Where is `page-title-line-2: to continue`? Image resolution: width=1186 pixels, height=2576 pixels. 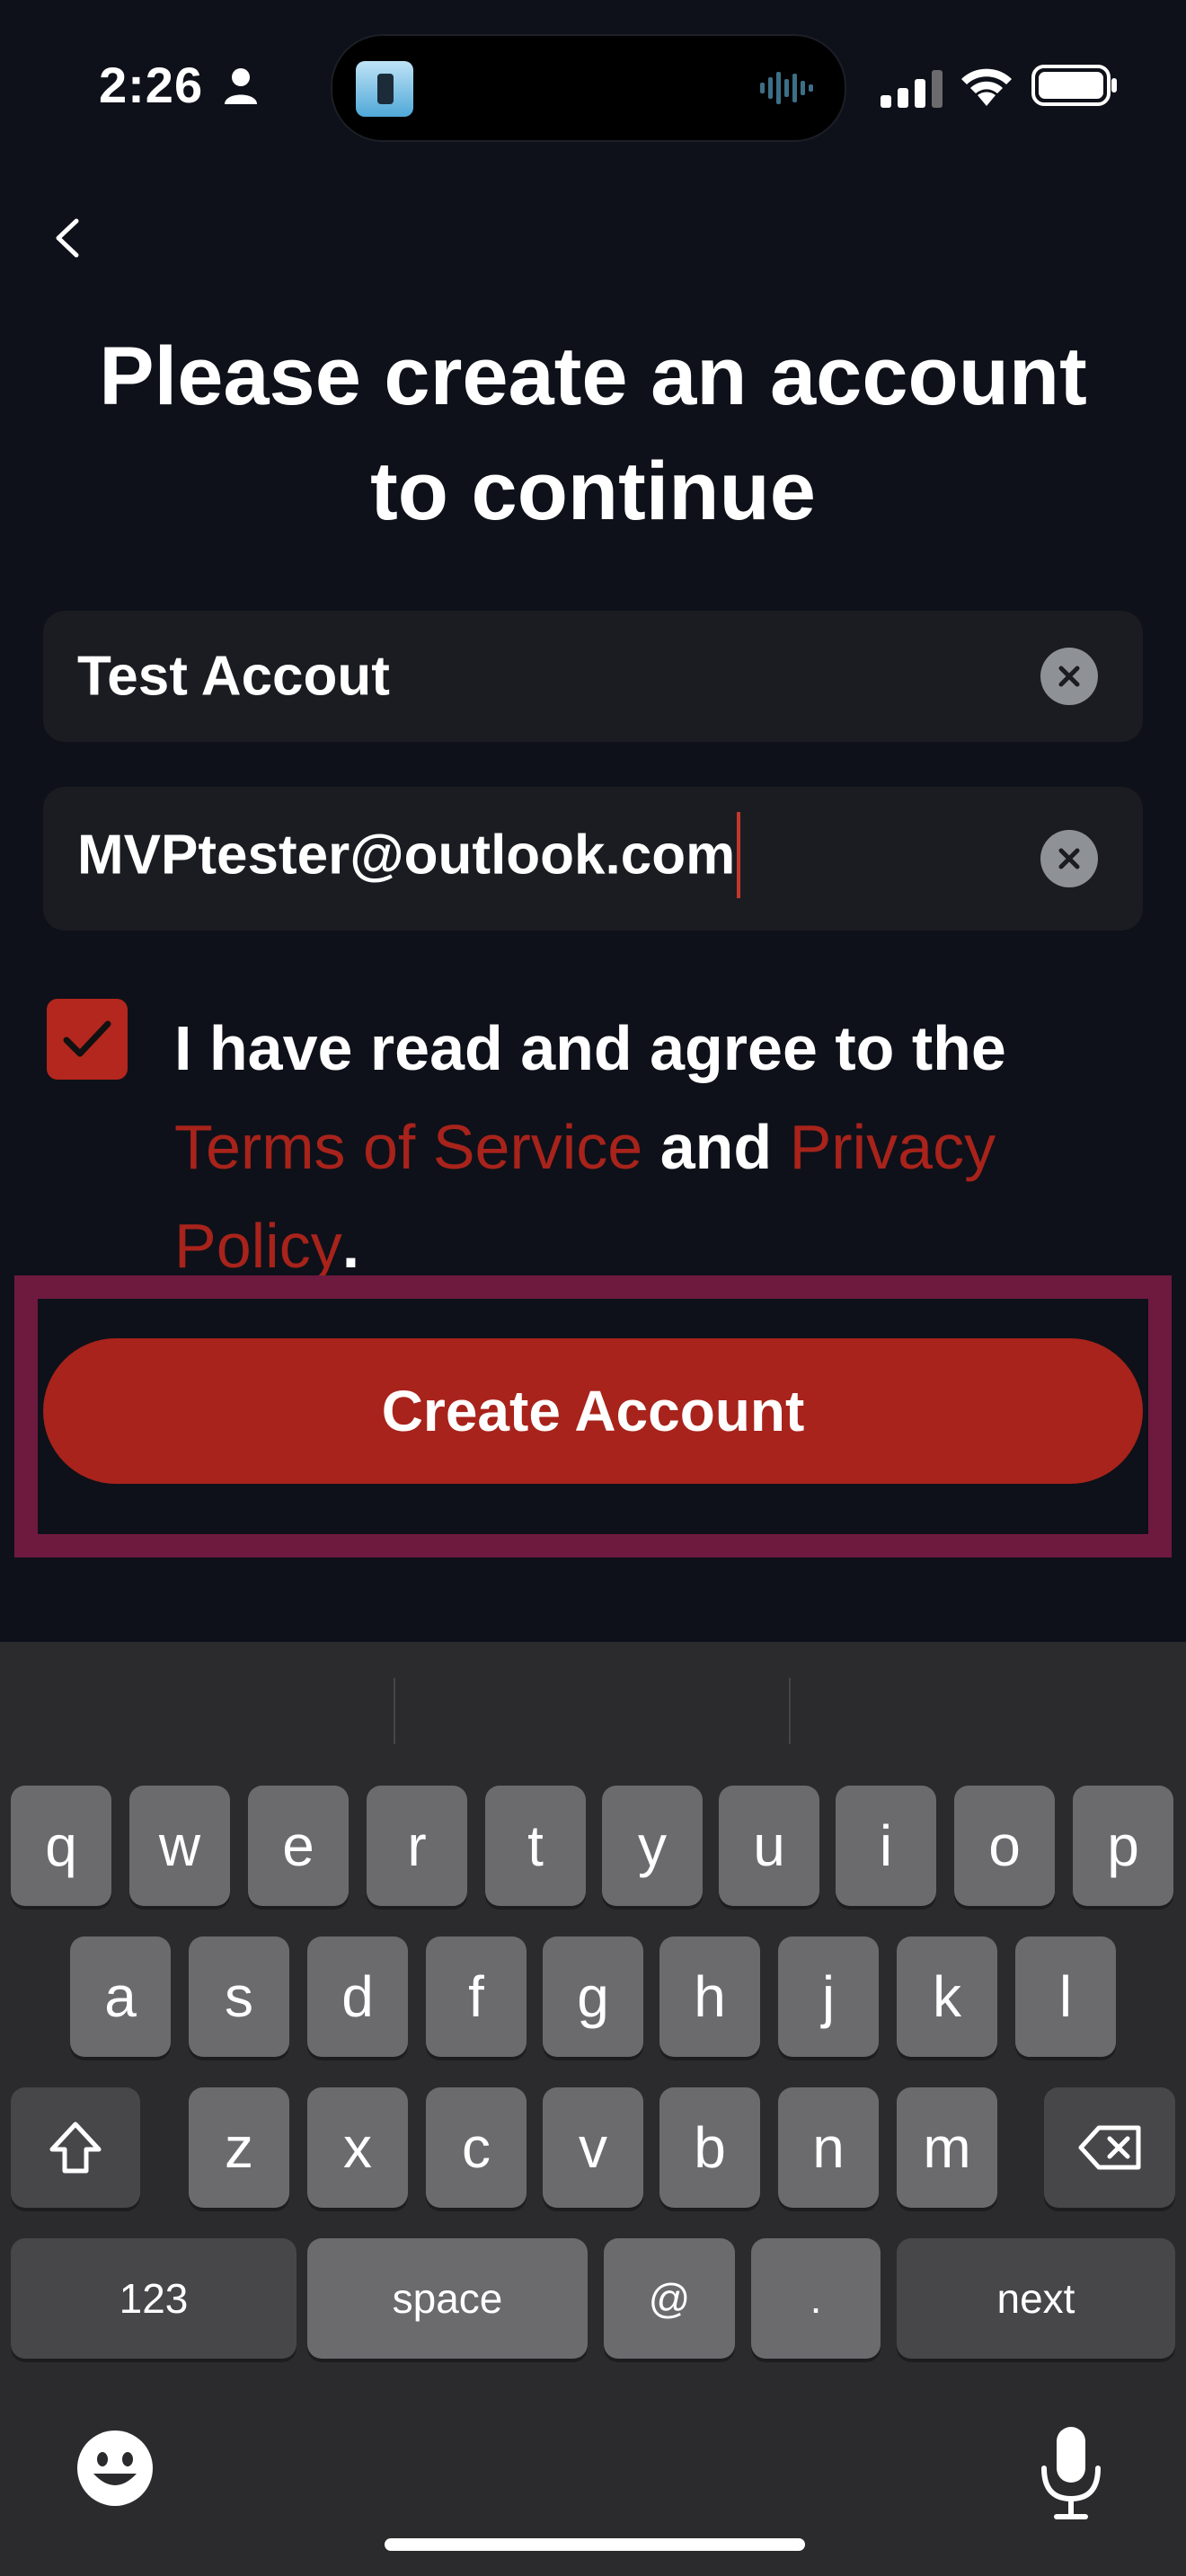 page-title-line-2: to continue is located at coordinates (593, 491).